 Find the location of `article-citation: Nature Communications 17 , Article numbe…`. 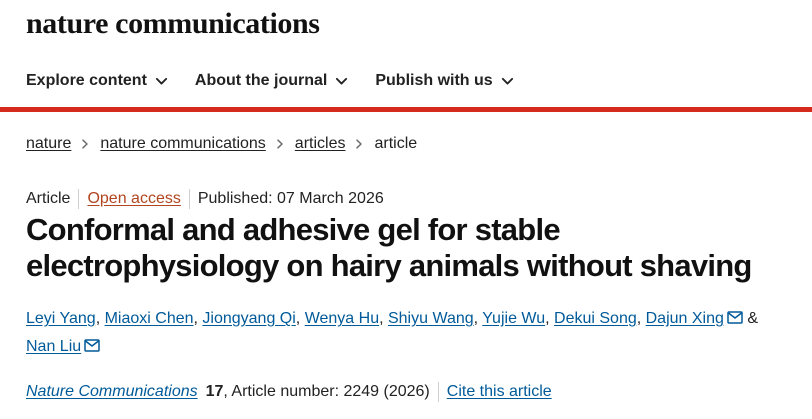

article-citation: Nature Communications 17 , Article numbe… is located at coordinates (289, 392).